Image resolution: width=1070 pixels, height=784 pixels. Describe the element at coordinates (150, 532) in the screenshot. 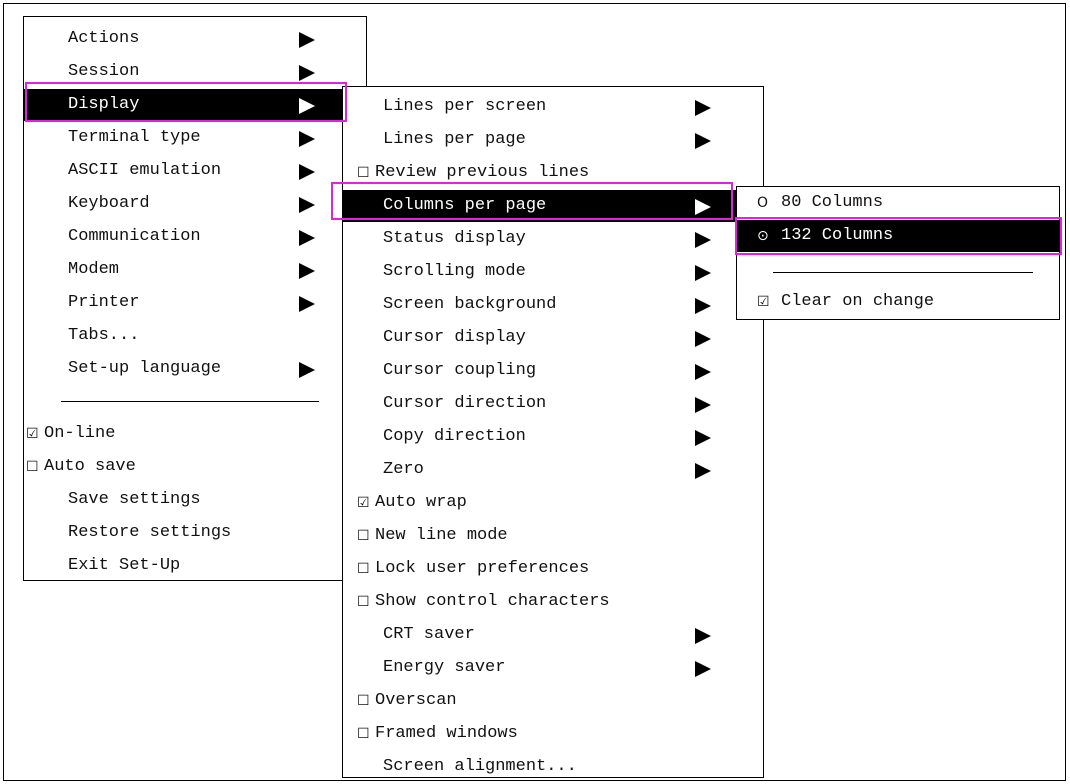

I see `menu-item-label: Restore settings` at that location.